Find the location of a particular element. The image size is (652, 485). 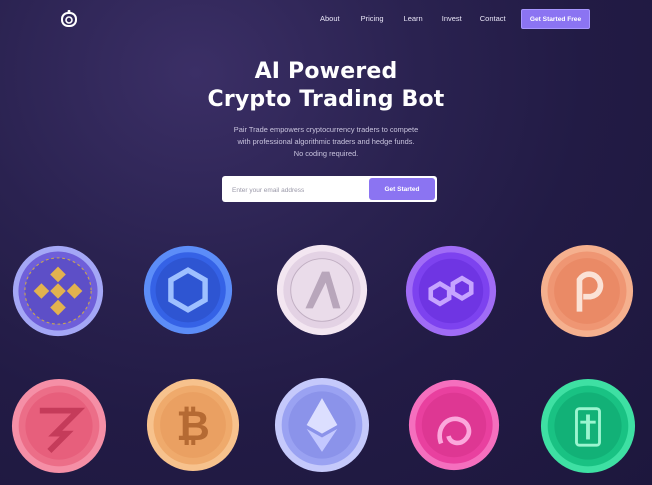

get-started-button: Get Started is located at coordinates (402, 189).